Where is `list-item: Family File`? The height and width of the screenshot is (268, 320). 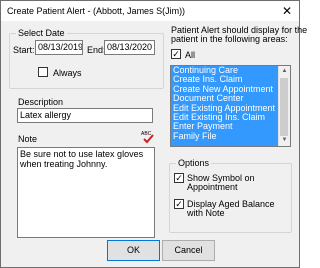
list-item: Family File is located at coordinates (225, 136).